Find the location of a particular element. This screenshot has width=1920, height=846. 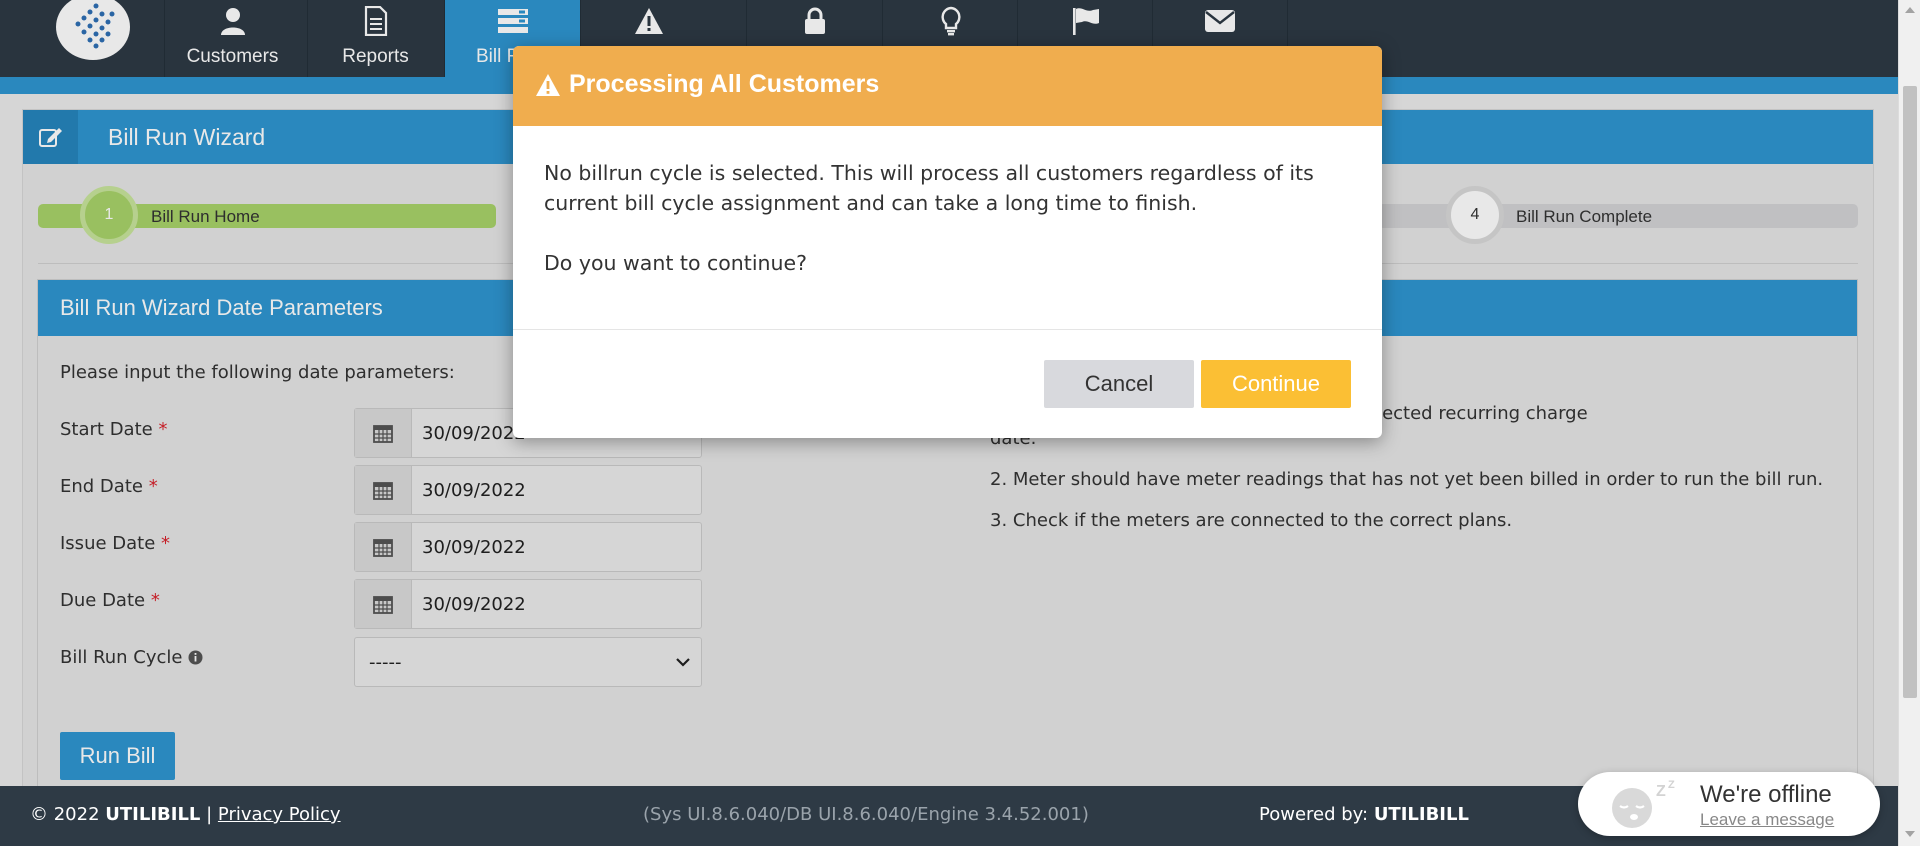

powered-by: Powered by: UTILIBILL is located at coordinates (1364, 814).